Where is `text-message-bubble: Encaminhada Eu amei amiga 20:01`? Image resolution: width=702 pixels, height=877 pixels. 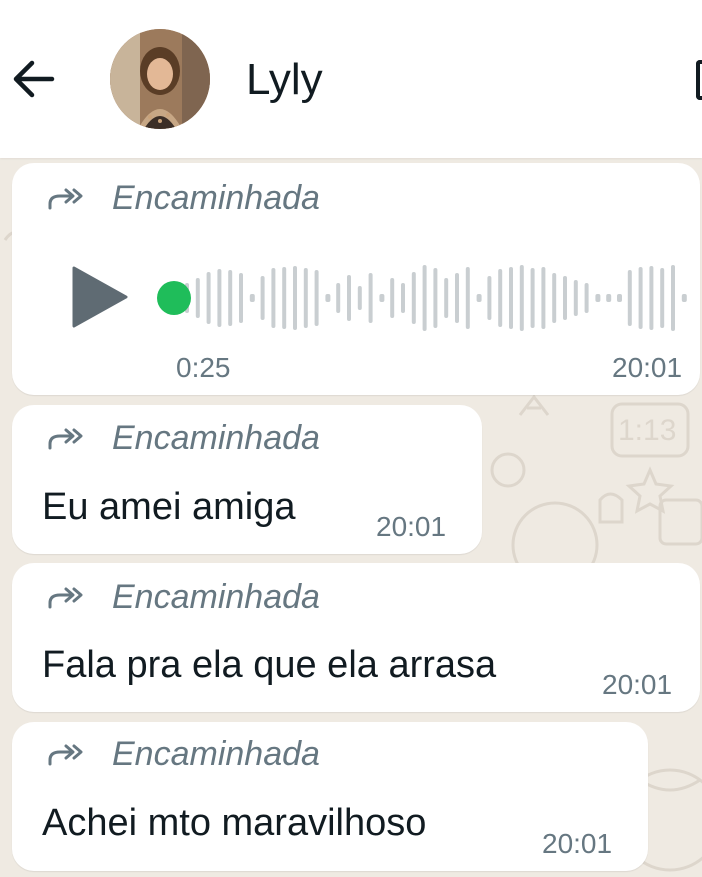 text-message-bubble: Encaminhada Eu amei amiga 20:01 is located at coordinates (247, 479).